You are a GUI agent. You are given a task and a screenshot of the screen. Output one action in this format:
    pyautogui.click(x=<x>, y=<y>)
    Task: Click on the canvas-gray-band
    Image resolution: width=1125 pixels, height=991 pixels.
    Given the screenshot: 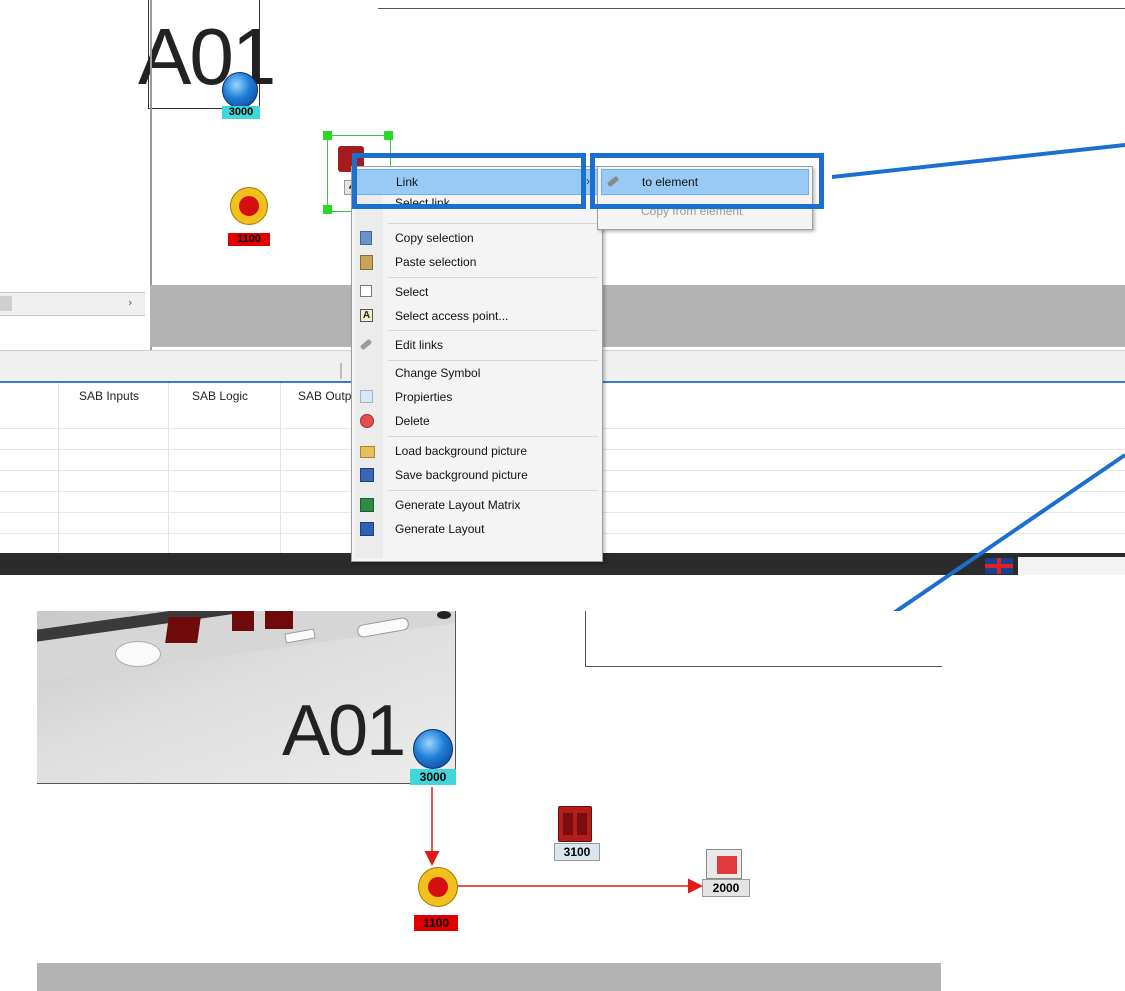 What is the action you would take?
    pyautogui.click(x=489, y=977)
    